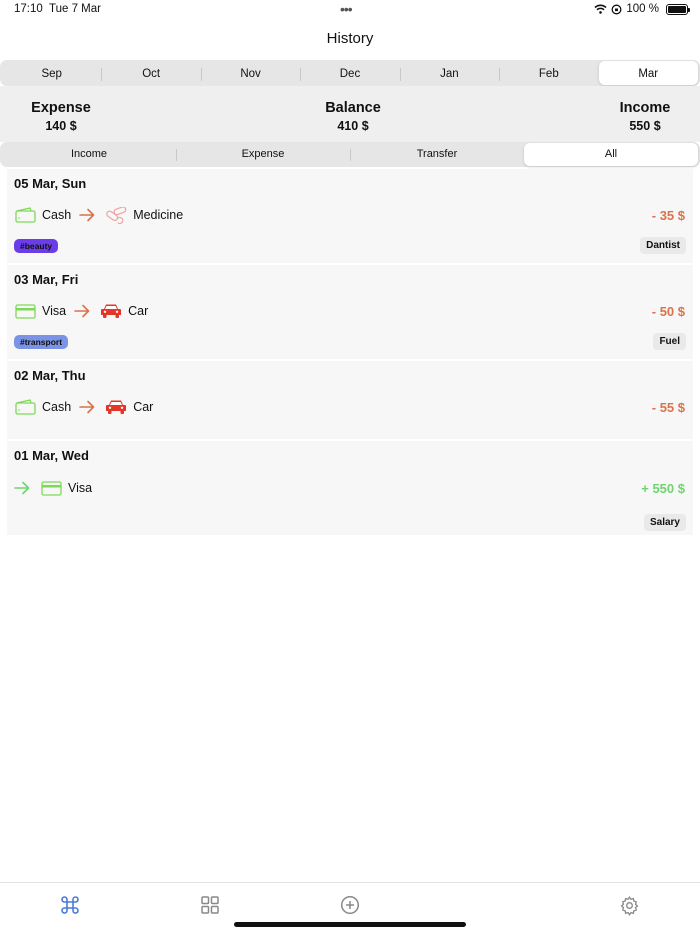 The height and width of the screenshot is (934, 700). Describe the element at coordinates (51, 455) in the screenshot. I see `transaction-date: 01 Mar, Wed` at that location.